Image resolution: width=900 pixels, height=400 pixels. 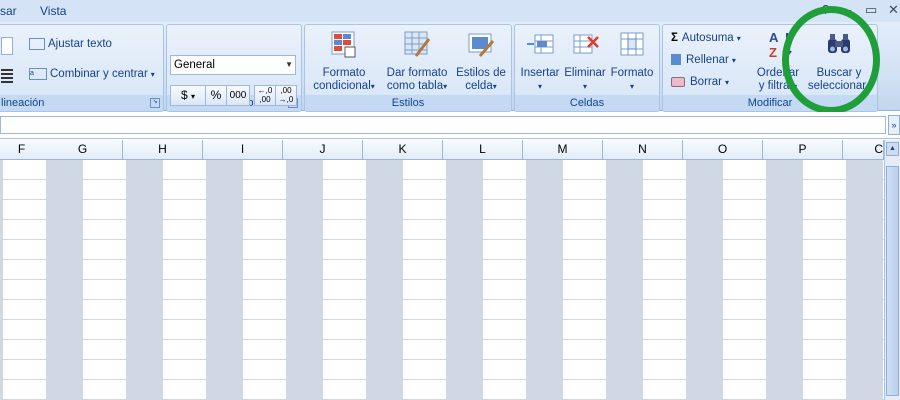 I want to click on column-header-m: M, so click(x=563, y=150).